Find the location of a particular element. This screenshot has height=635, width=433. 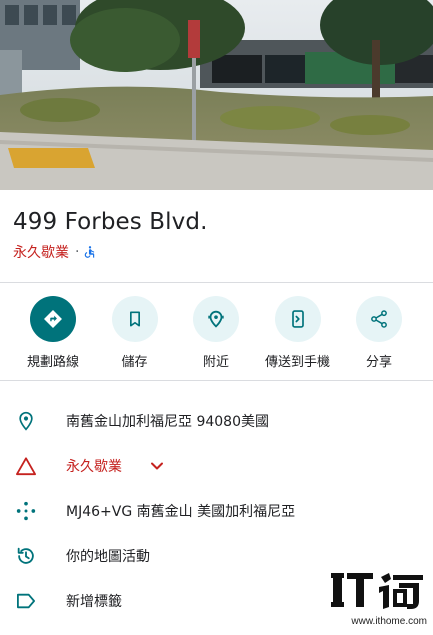

history-icon is located at coordinates (26, 556).